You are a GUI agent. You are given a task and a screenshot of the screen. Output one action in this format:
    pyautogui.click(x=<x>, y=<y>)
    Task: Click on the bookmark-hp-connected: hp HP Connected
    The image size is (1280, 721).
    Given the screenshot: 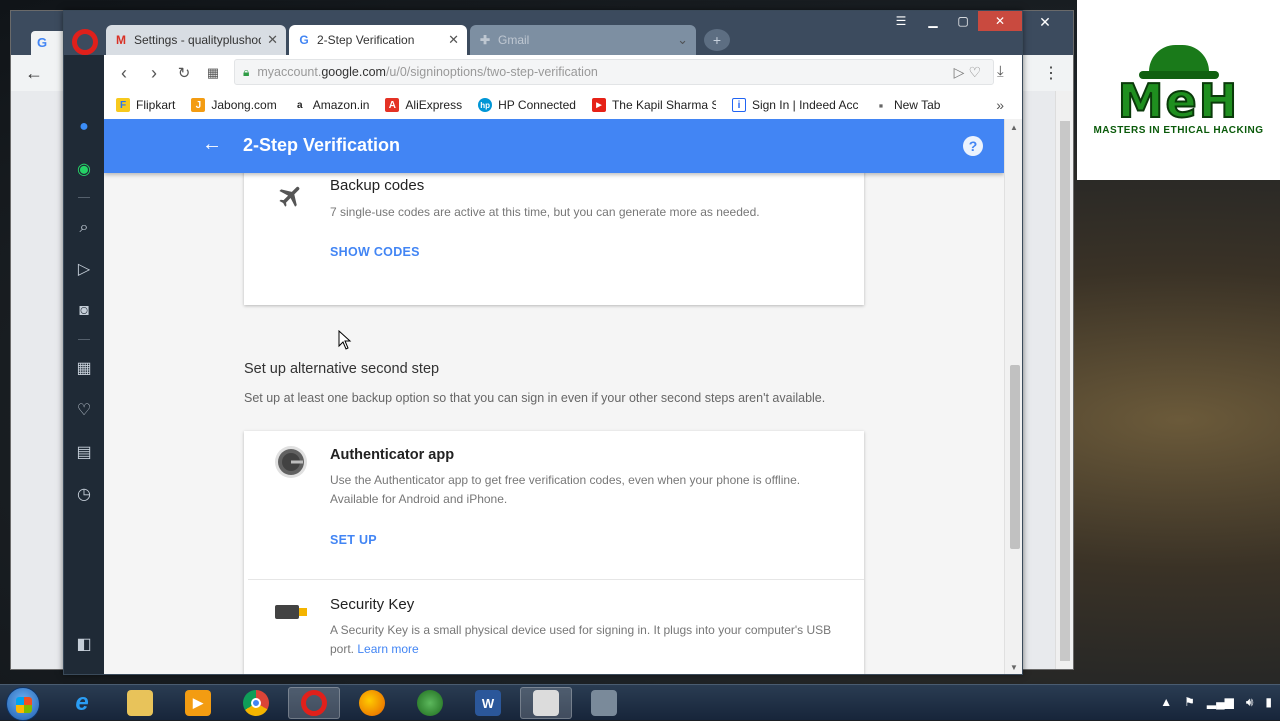 What is the action you would take?
    pyautogui.click(x=527, y=105)
    